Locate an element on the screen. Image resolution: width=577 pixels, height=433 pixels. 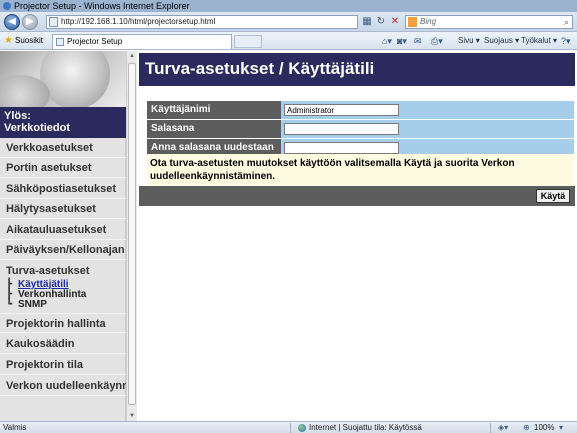
sidebar-subitem-snmp: ┗ SNMP is located at coordinates (26, 305).